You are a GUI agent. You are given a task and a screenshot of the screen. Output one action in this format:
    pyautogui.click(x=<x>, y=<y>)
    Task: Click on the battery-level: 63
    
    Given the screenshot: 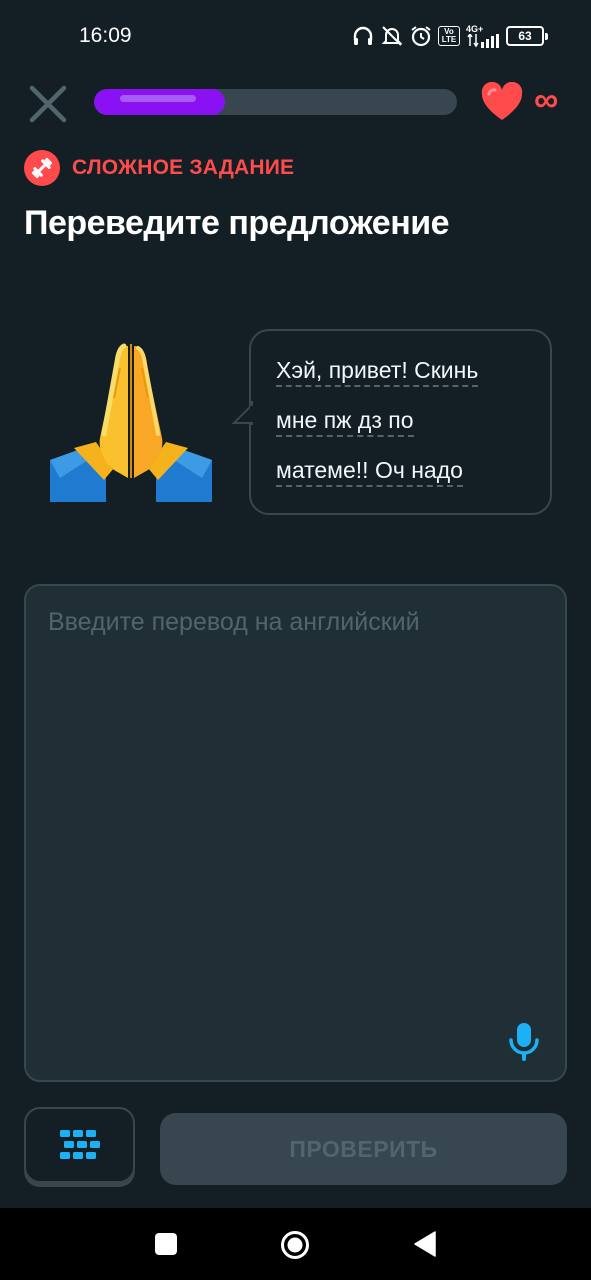 What is the action you would take?
    pyautogui.click(x=525, y=36)
    